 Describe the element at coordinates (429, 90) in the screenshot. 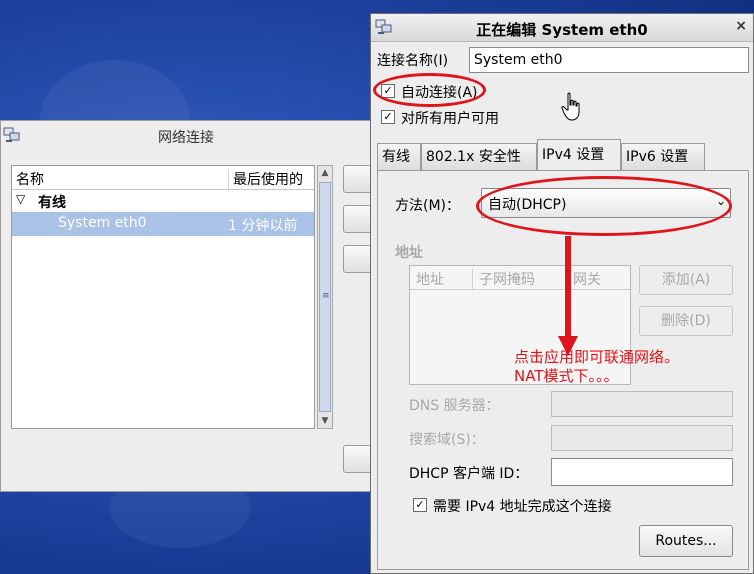

I see `annotation-circle-autoconnect` at that location.